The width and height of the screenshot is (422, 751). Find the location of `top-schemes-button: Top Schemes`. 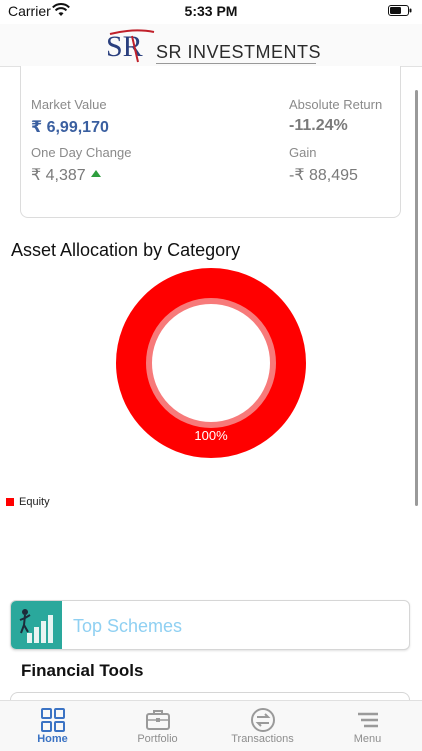

top-schemes-button: Top Schemes is located at coordinates (210, 625).